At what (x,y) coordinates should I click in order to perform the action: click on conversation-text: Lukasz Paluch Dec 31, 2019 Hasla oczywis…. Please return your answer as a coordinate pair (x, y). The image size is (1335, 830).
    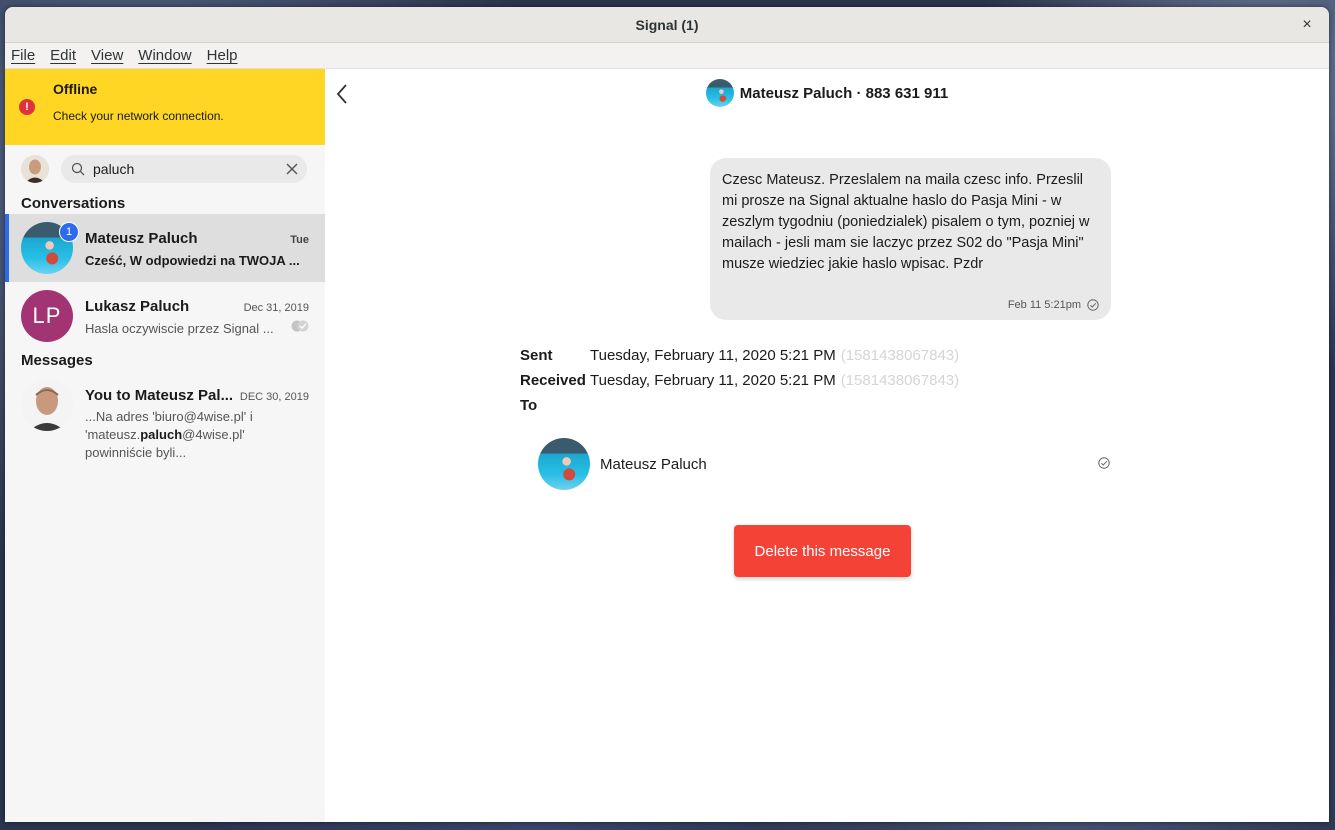
    Looking at the image, I should click on (197, 317).